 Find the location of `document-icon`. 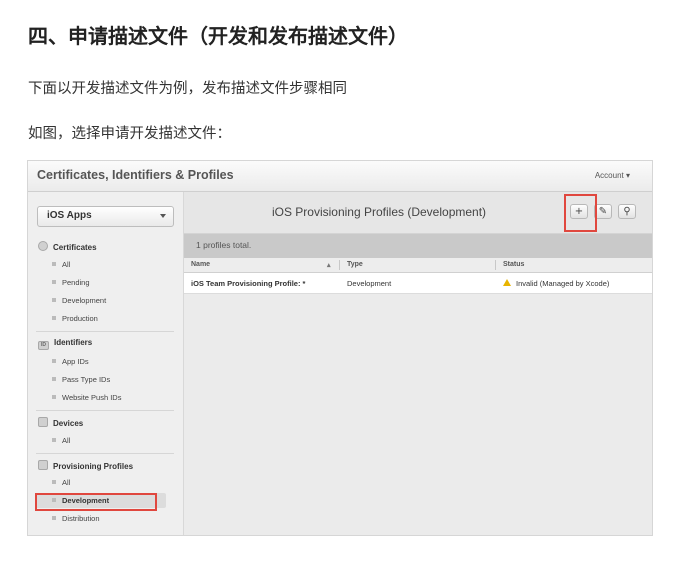

document-icon is located at coordinates (43, 465).